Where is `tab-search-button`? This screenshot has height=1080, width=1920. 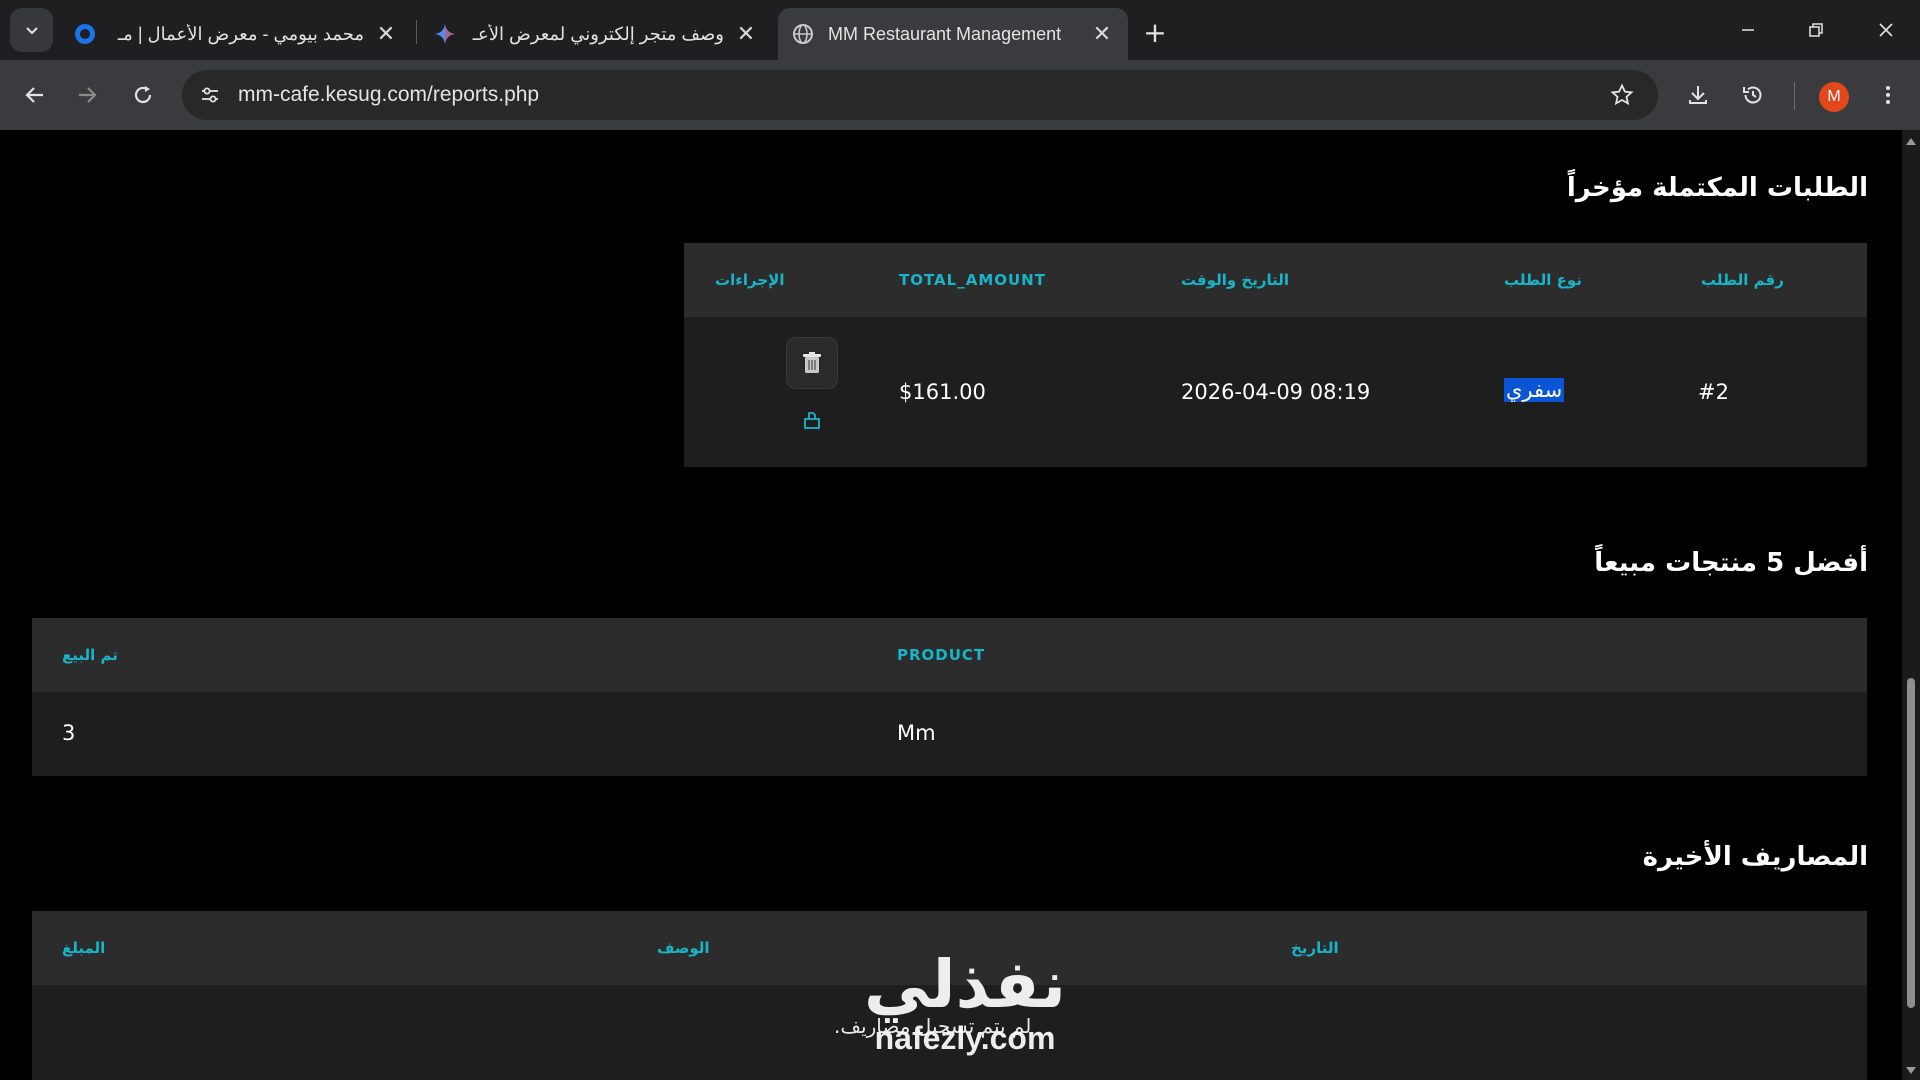 tab-search-button is located at coordinates (31, 30).